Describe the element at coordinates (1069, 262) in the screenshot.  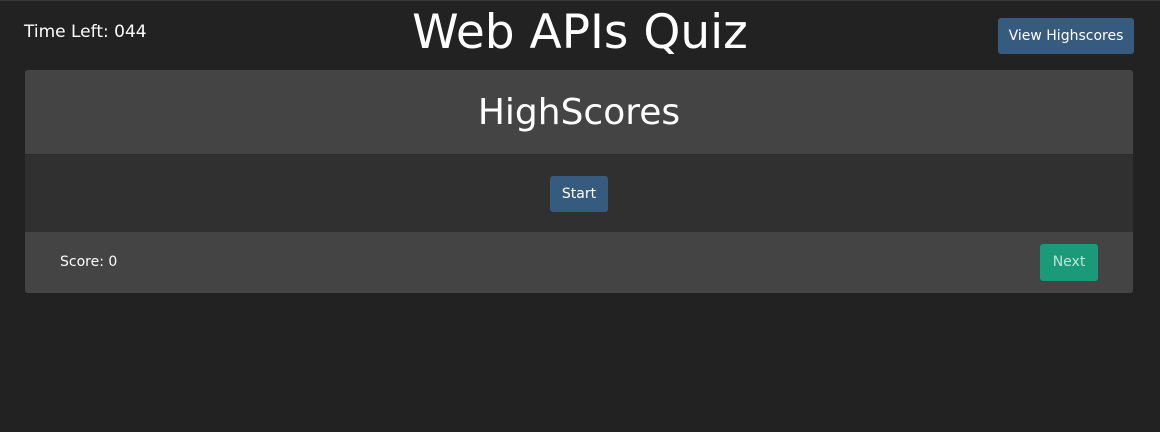
I see `next-button: Next` at that location.